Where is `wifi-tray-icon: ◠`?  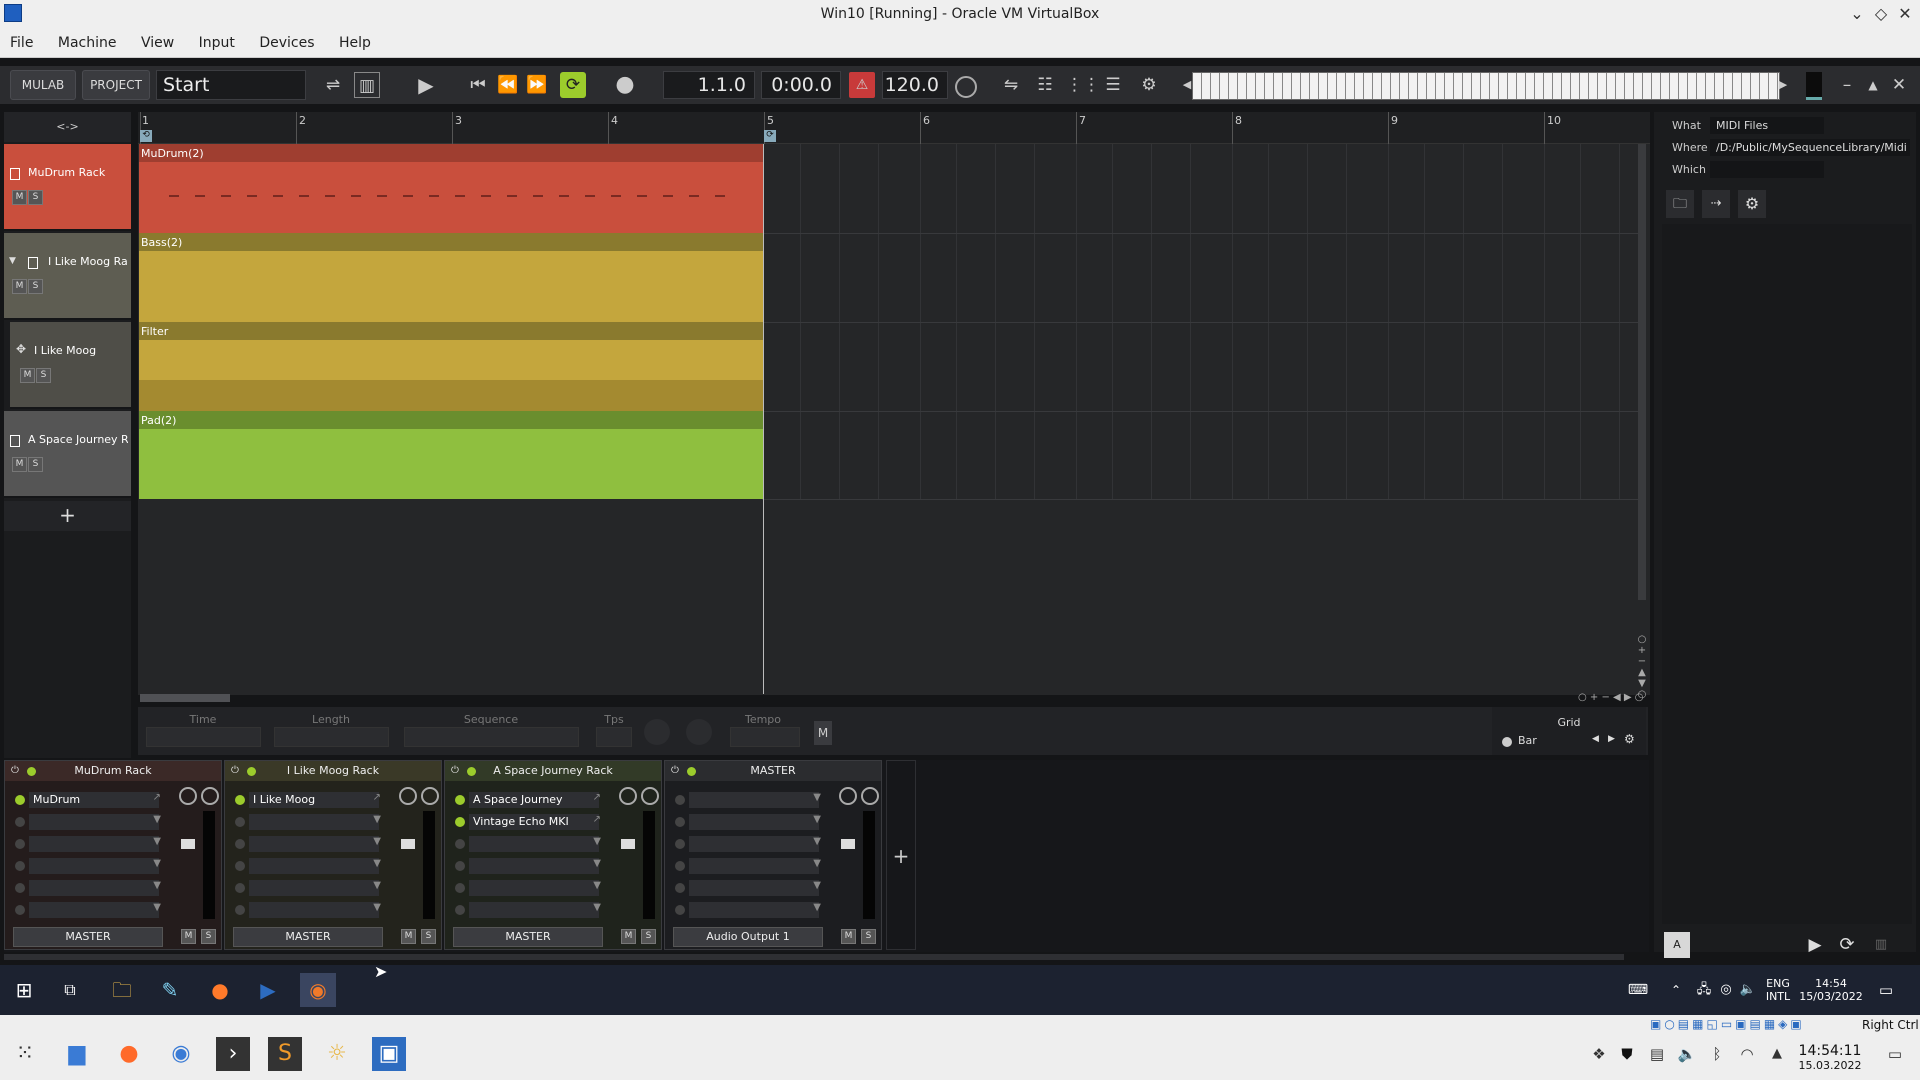
wifi-tray-icon: ◠ is located at coordinates (1747, 1054).